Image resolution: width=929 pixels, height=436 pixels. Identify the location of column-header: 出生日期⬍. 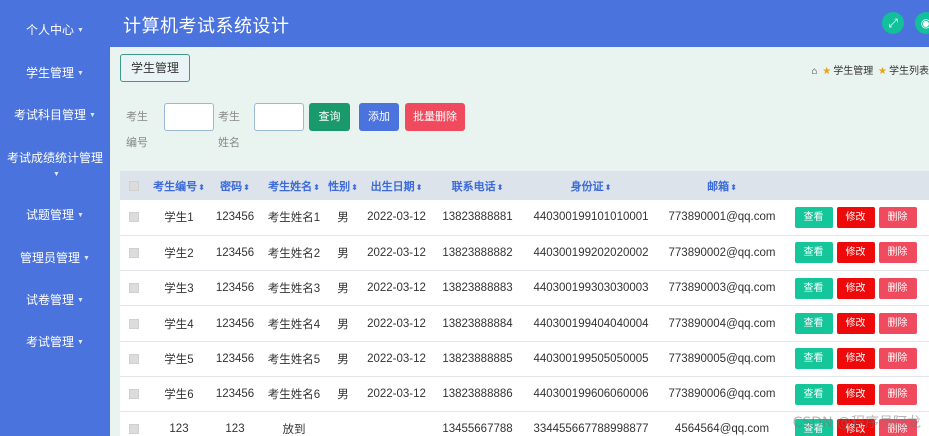
(396, 185).